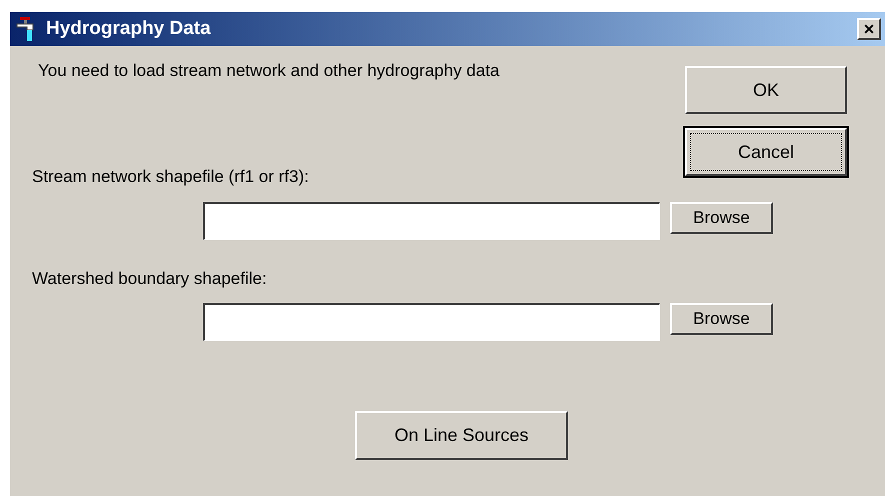  I want to click on window-title: Hydrography Data, so click(128, 28).